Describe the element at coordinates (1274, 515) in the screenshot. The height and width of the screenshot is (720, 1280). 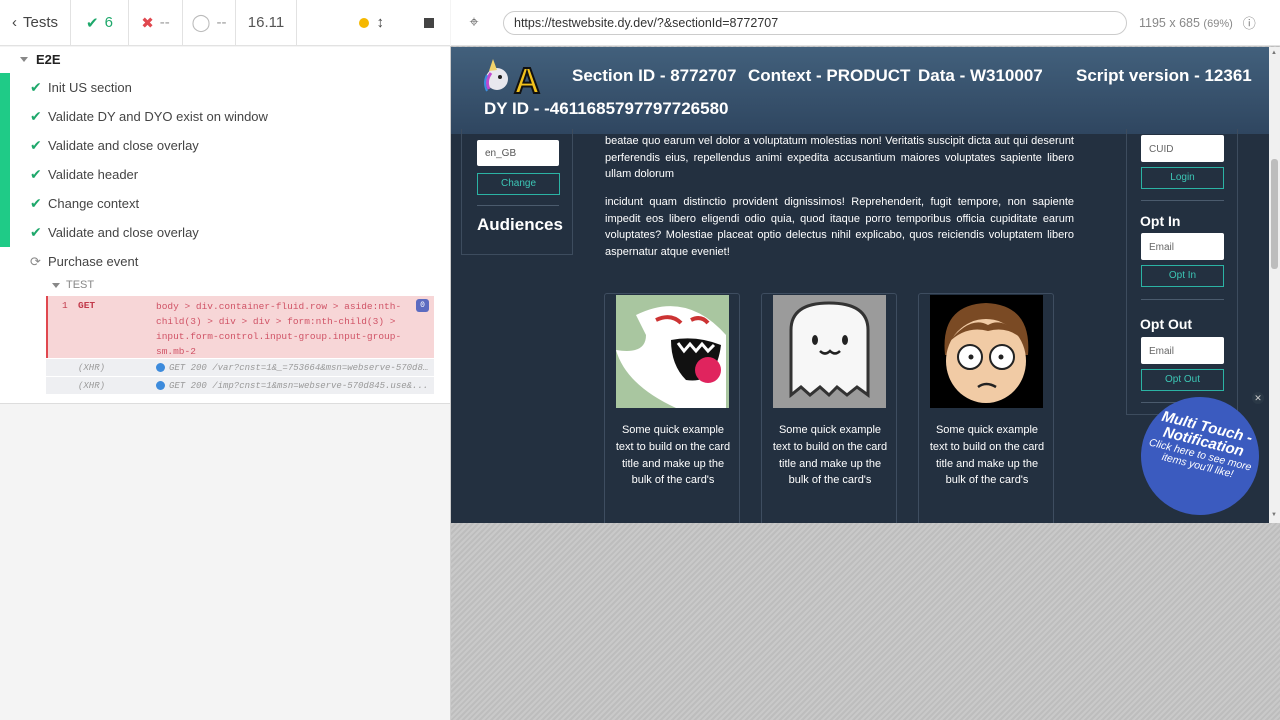
I see `scroll-down-icon: ▼` at that location.